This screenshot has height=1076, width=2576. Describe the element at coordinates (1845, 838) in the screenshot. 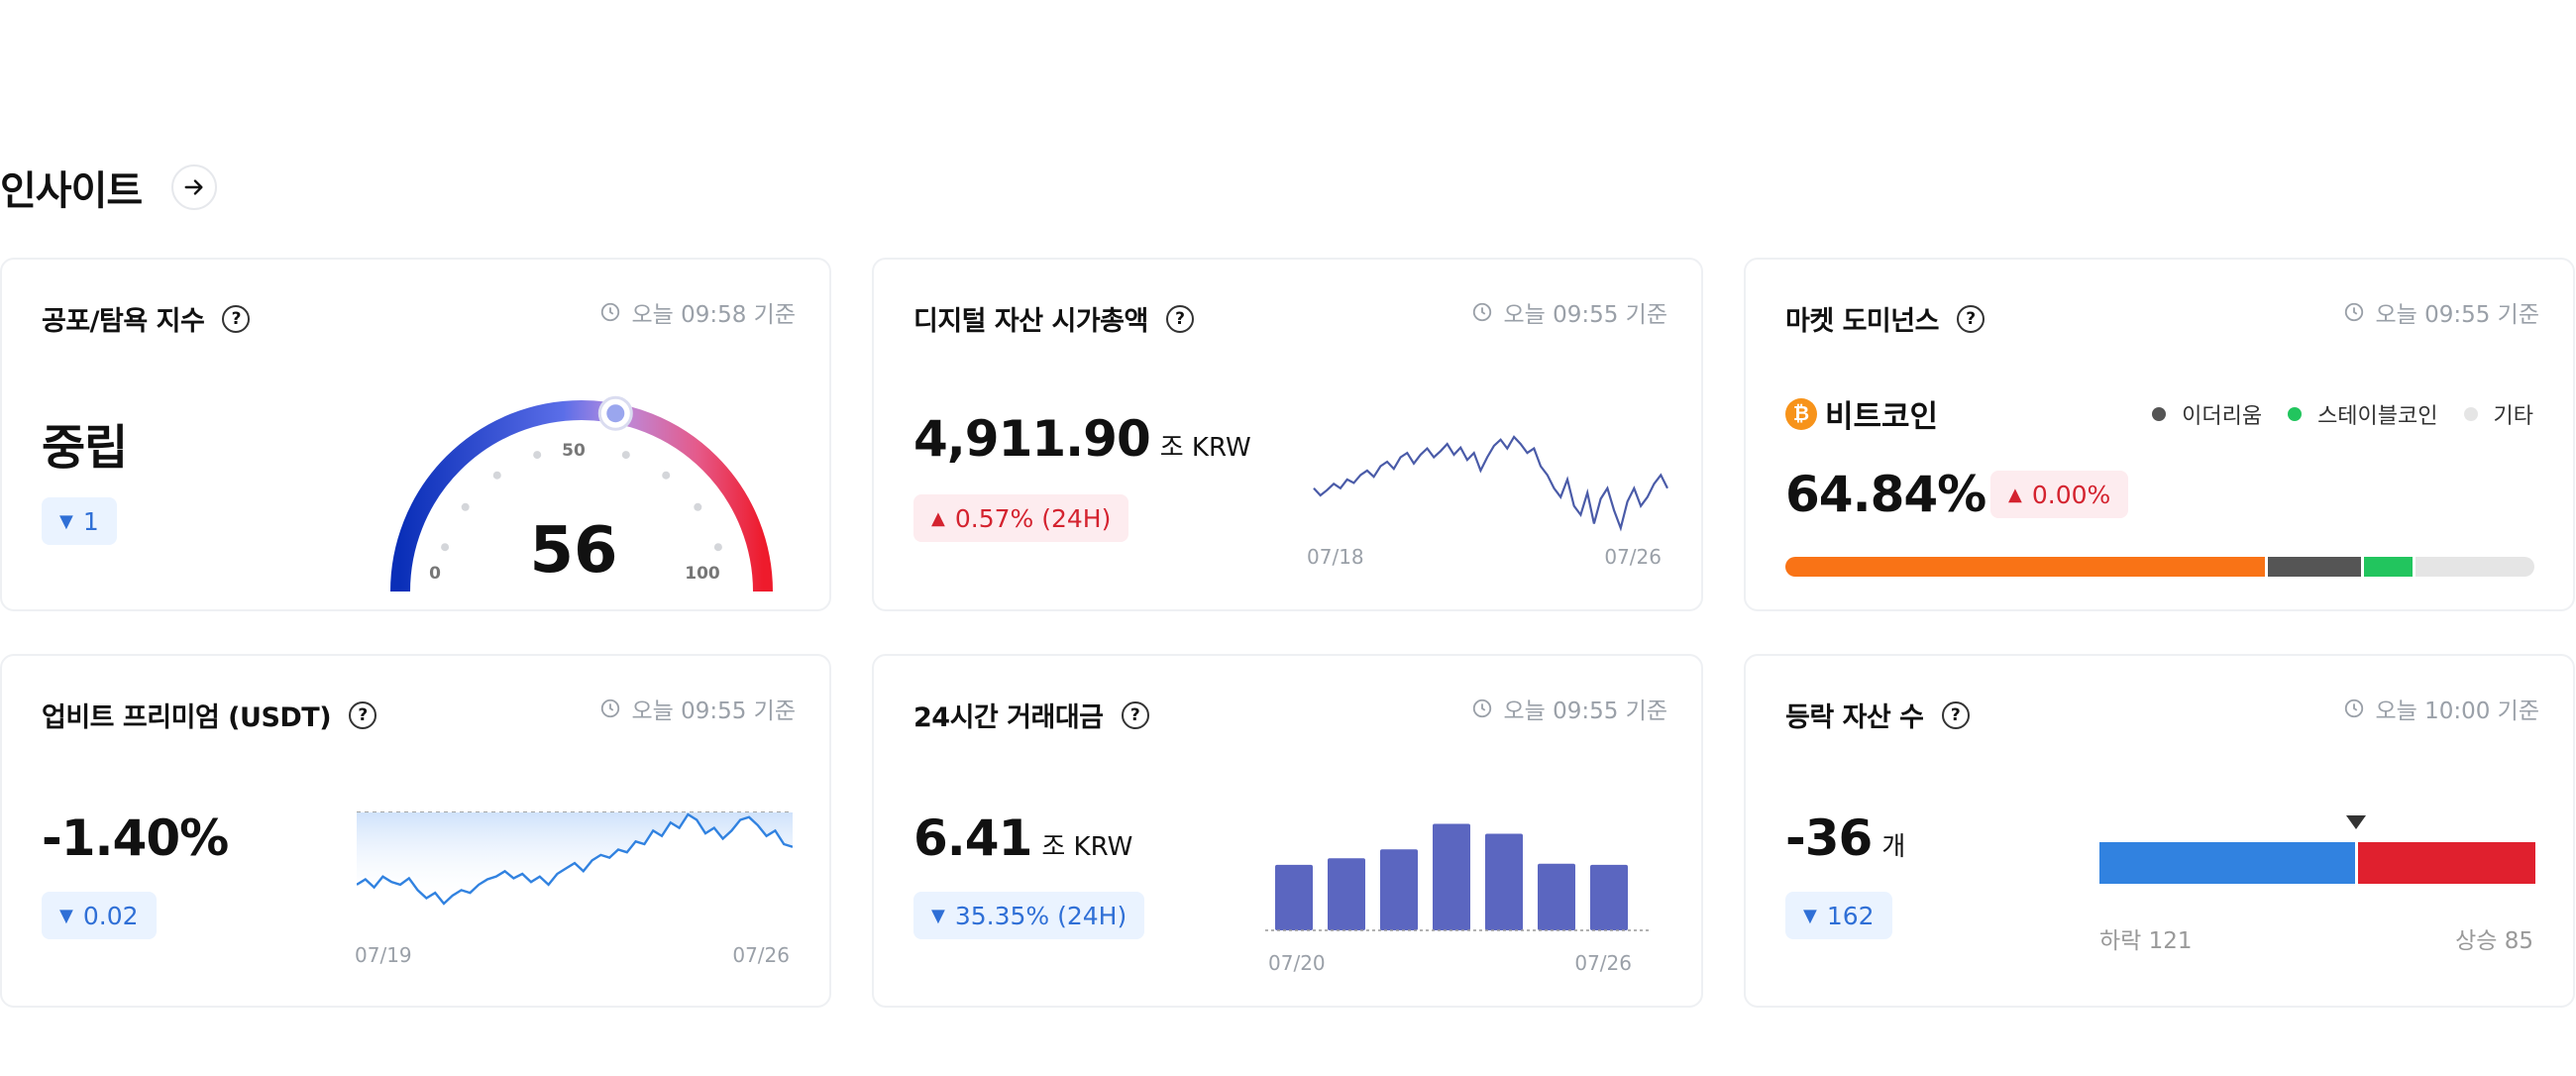

I see `updown-value: -36 개` at that location.